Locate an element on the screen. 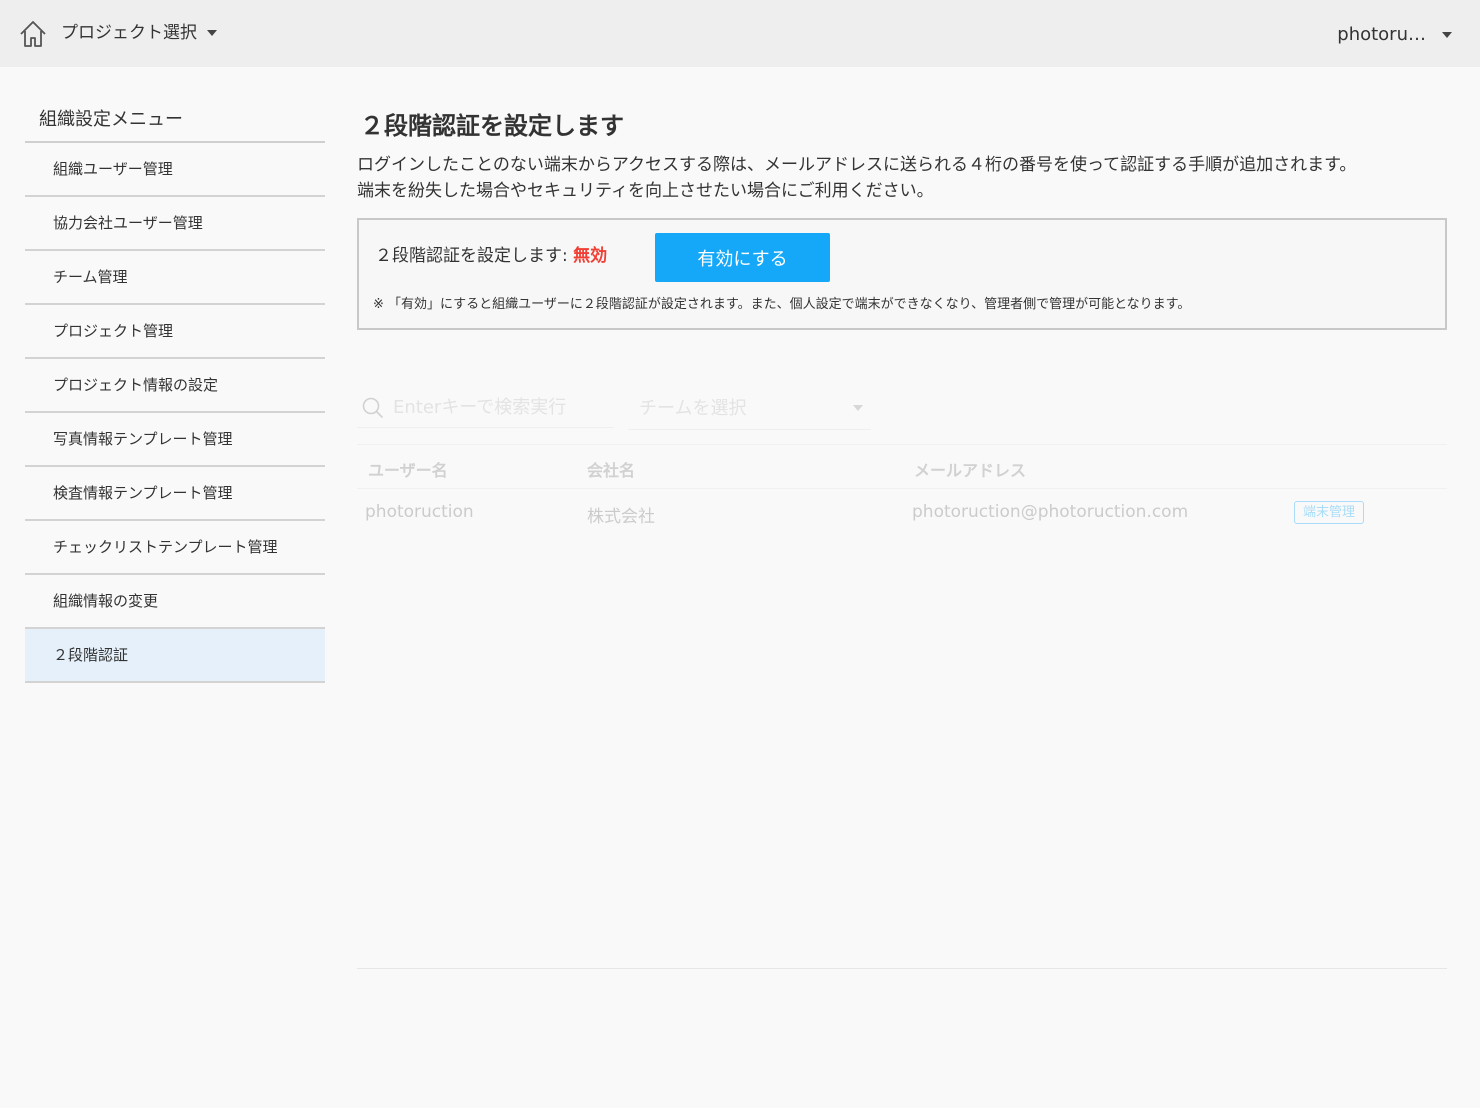  sidebar-item-checklist-templates: チェックリストテンプレート管理 is located at coordinates (175, 548).